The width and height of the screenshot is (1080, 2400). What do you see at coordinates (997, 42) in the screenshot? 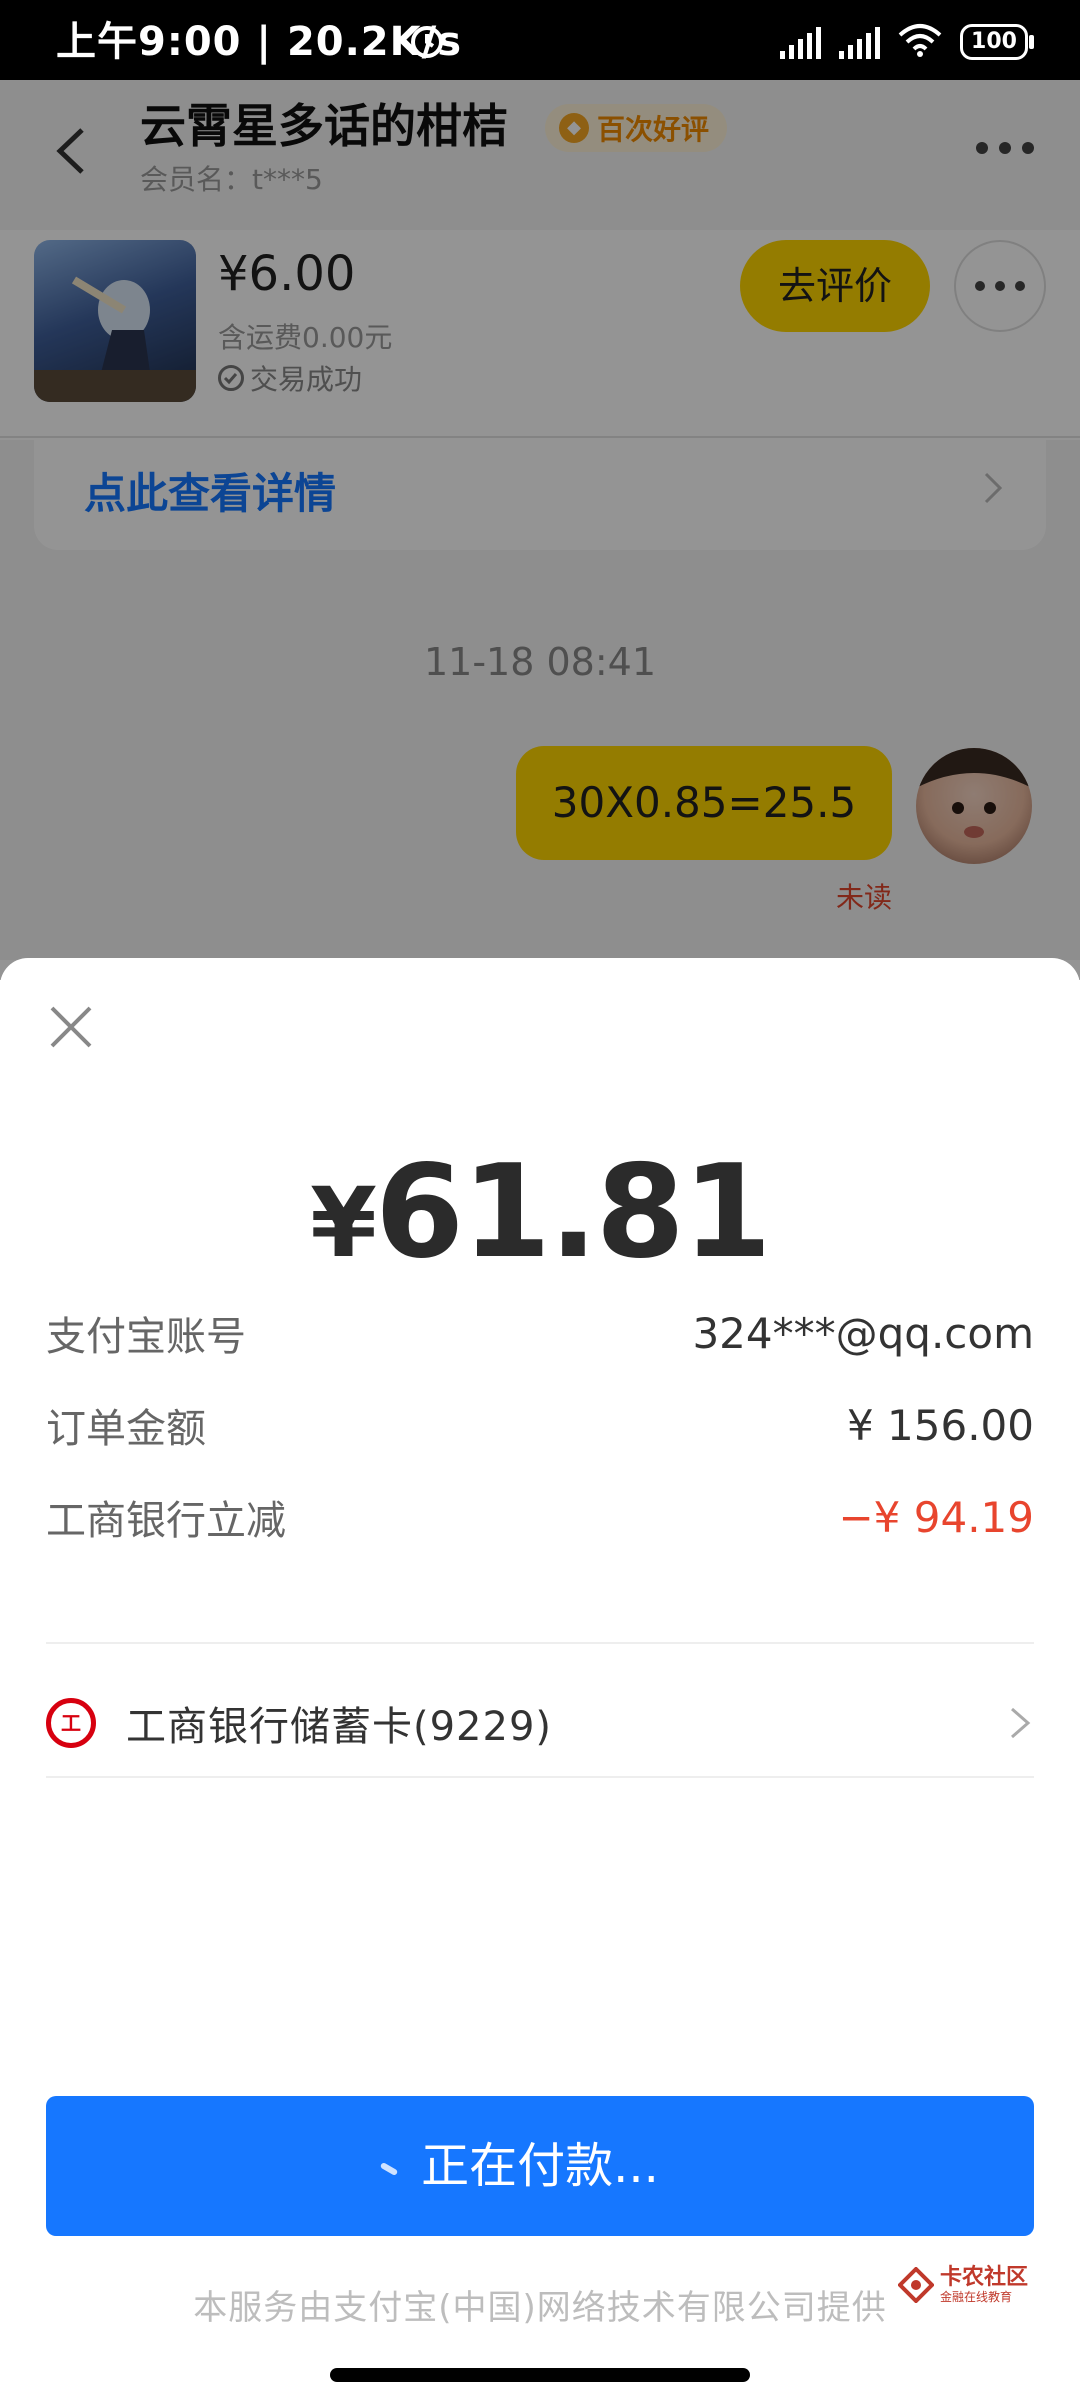
I see `battery-icon: 100` at bounding box center [997, 42].